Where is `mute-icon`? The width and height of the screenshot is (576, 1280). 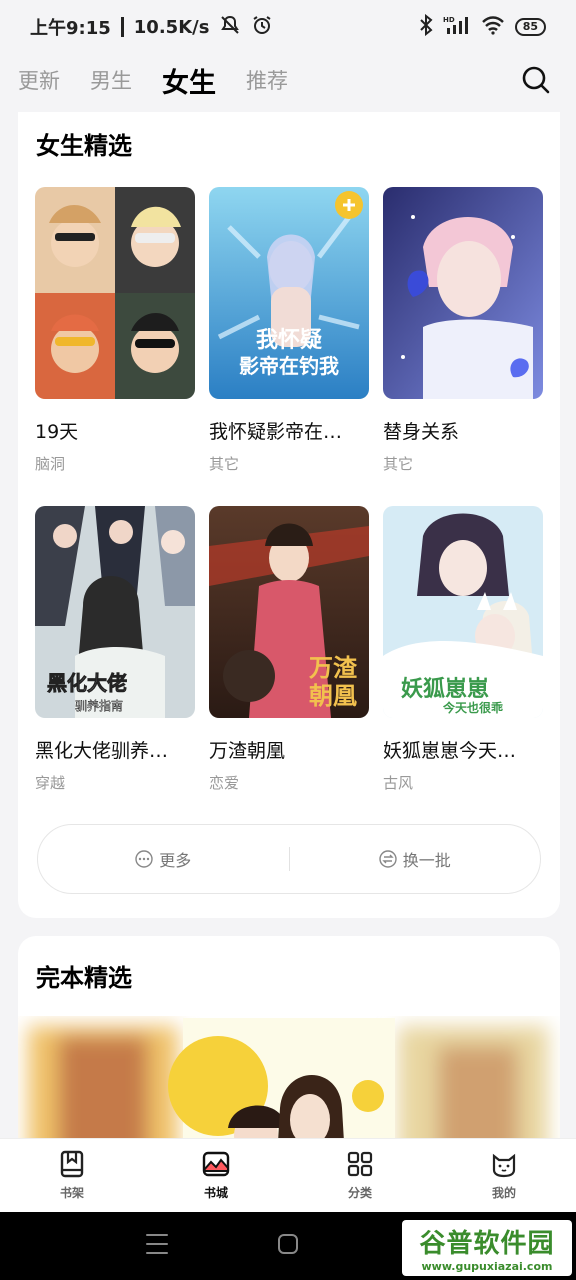
mute-icon is located at coordinates (230, 27).